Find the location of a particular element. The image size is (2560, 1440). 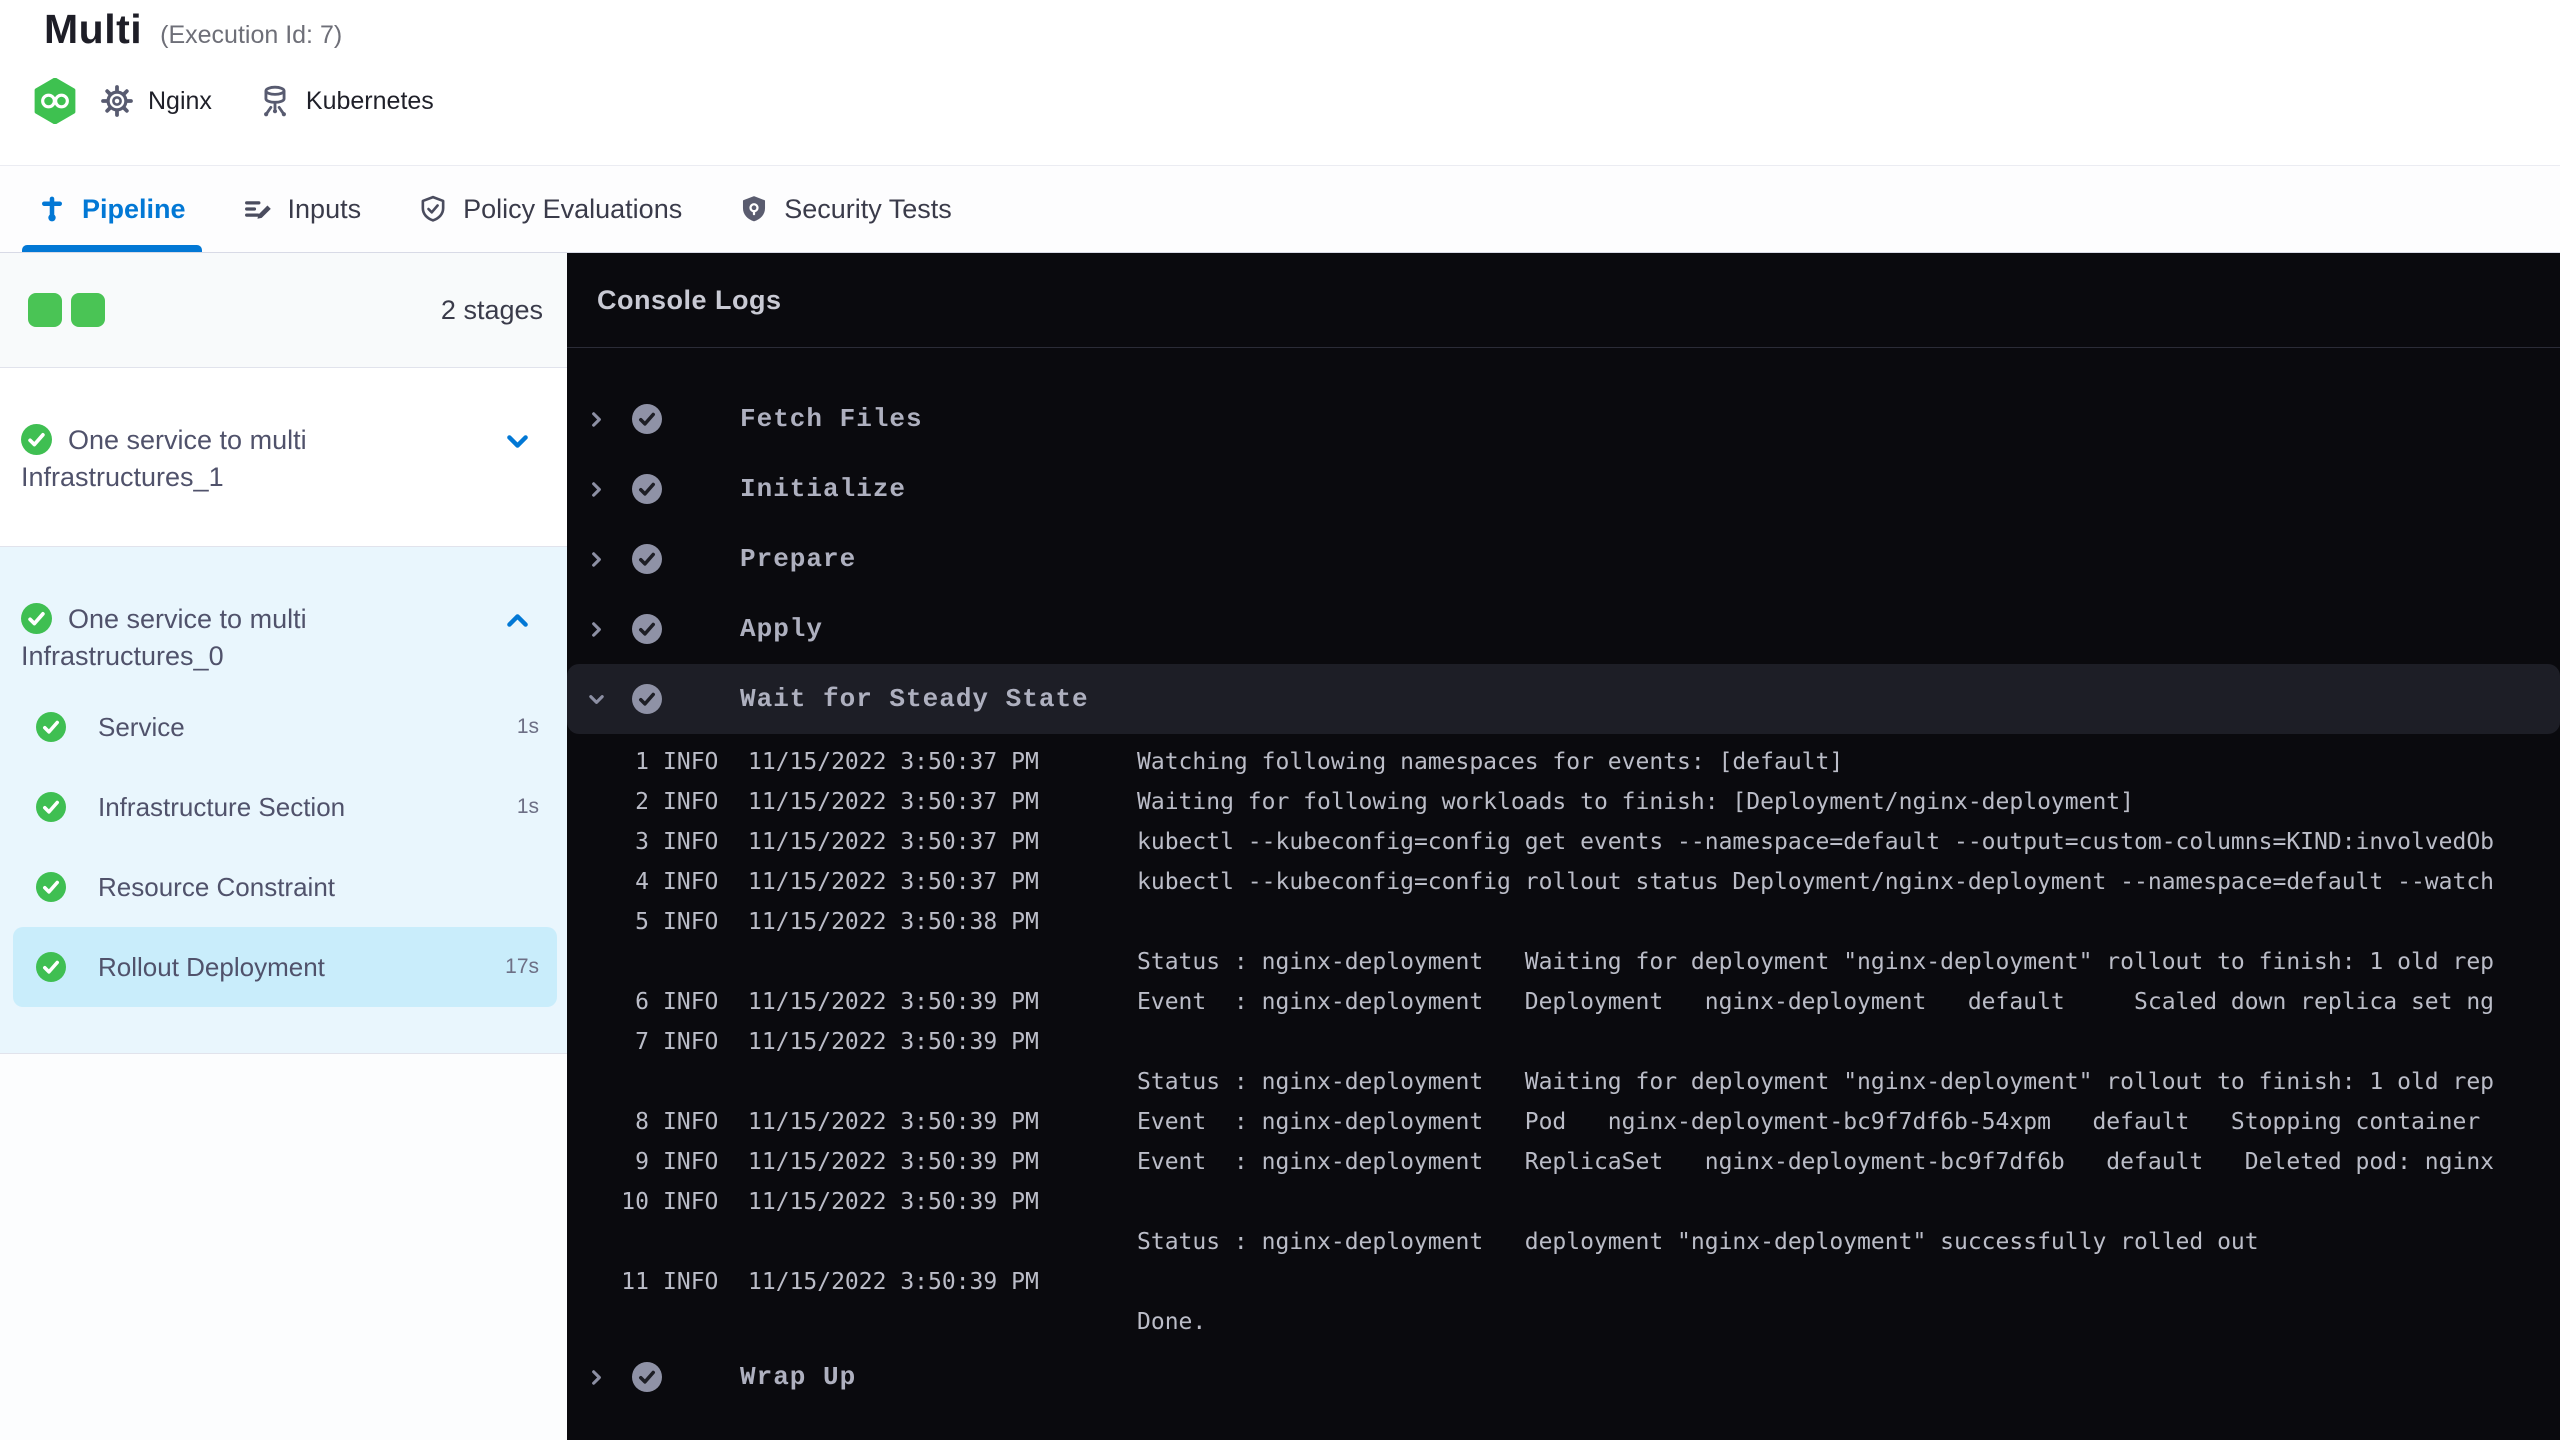

console-step-row: Fetch Files is located at coordinates (1563, 419).